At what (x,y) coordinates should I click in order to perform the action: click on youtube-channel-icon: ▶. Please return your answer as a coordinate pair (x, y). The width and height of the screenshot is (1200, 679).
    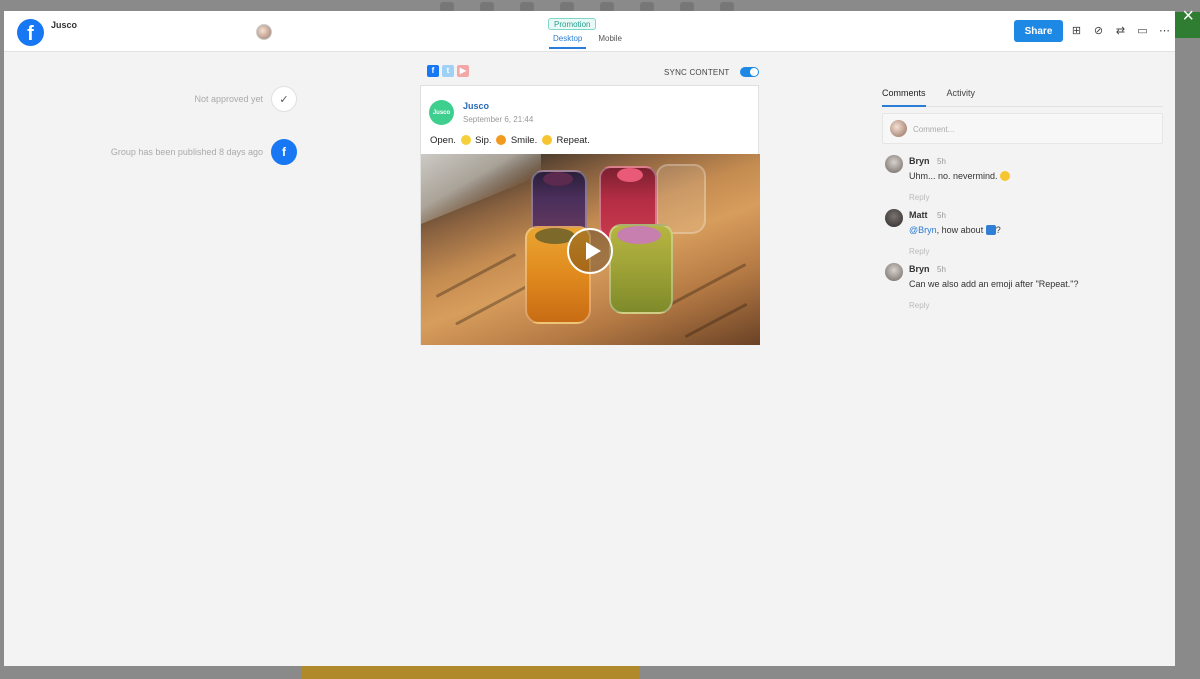
    Looking at the image, I should click on (463, 71).